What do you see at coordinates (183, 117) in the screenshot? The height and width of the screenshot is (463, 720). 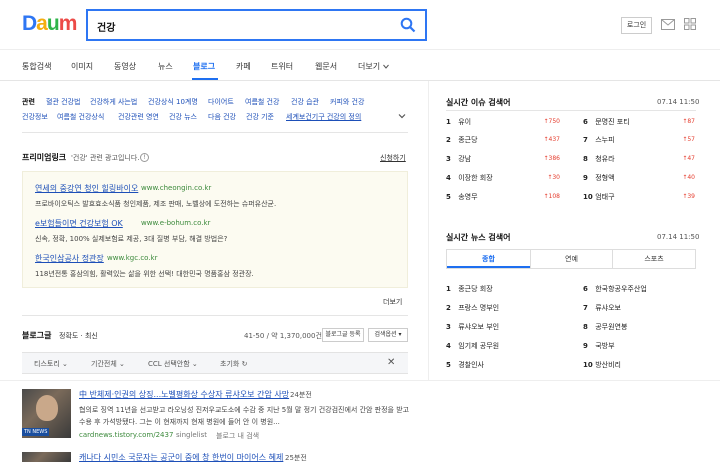 I see `related-link: 건강 뉴스` at bounding box center [183, 117].